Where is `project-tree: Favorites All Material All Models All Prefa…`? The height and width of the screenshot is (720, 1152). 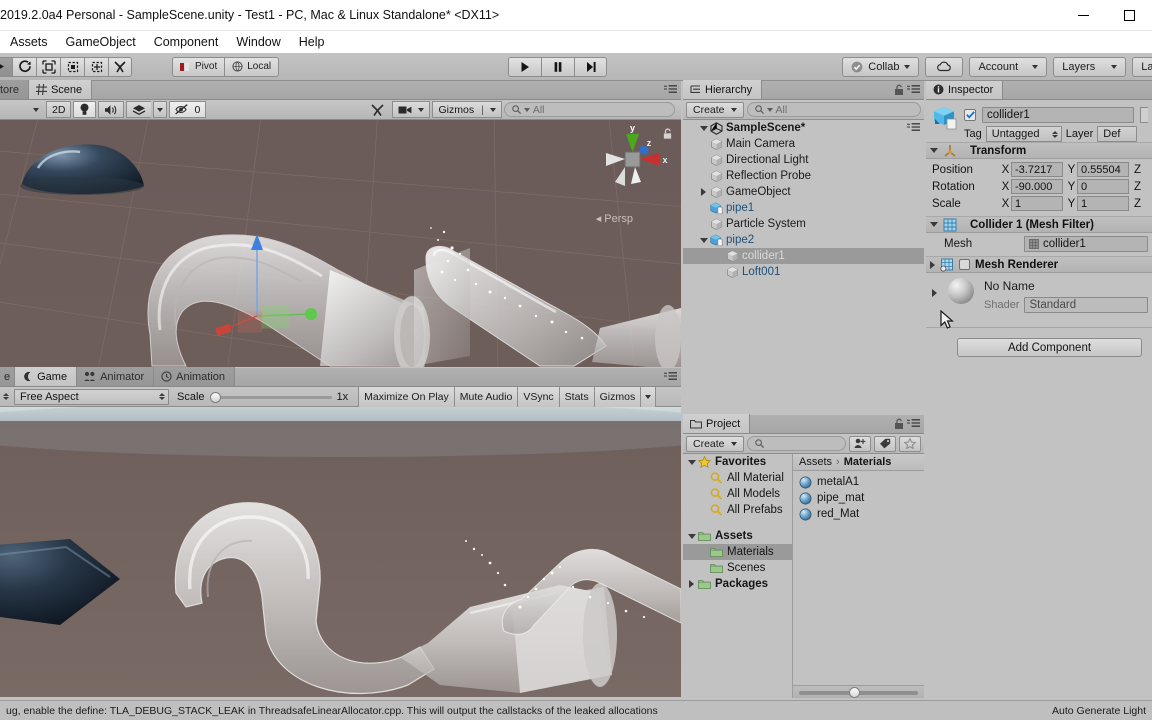
project-tree: Favorites All Material All Models All Prefa… is located at coordinates (738, 576).